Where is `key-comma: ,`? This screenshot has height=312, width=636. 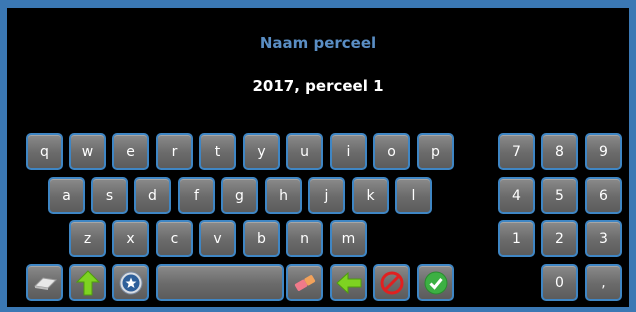 key-comma: , is located at coordinates (603, 282).